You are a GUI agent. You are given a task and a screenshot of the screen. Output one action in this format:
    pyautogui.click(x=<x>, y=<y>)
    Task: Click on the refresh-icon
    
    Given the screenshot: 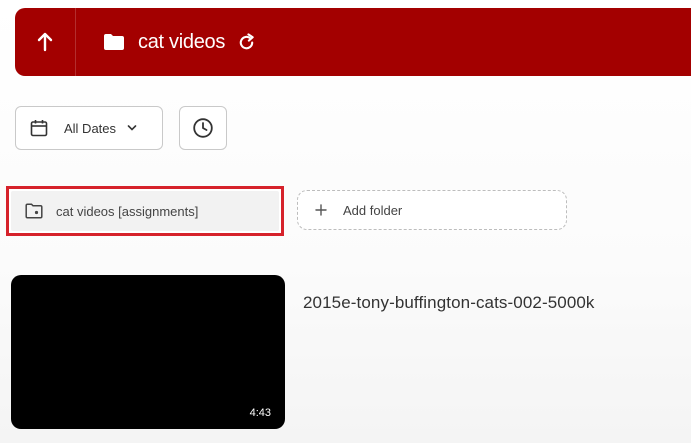 What is the action you would take?
    pyautogui.click(x=246, y=42)
    